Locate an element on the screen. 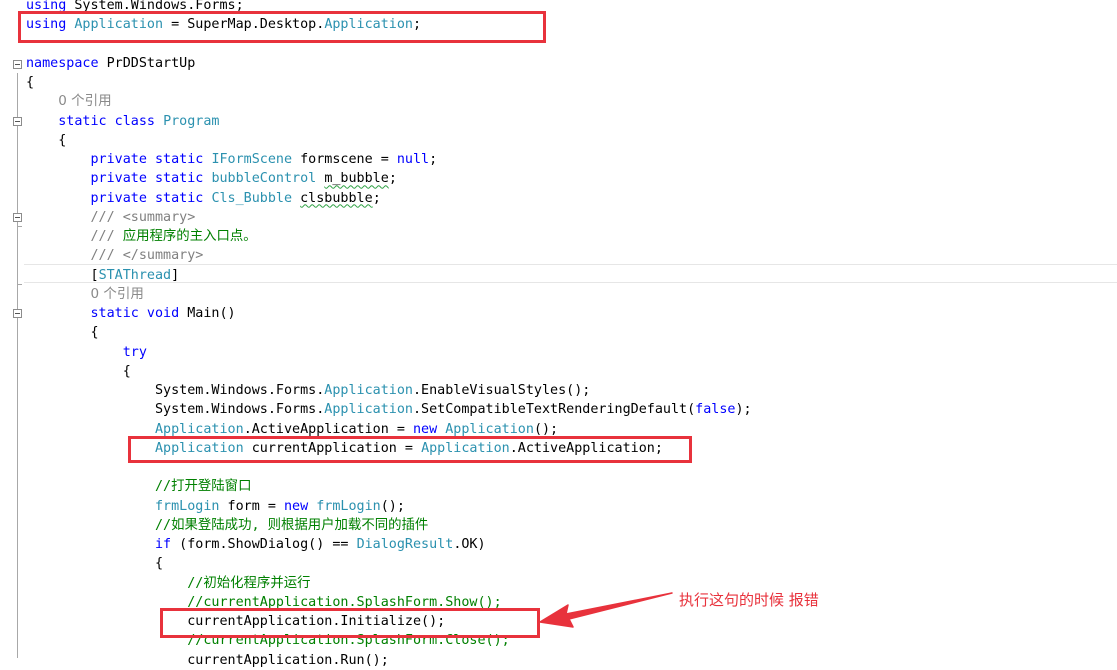  error-annotation: 执行这句的时候 报错 is located at coordinates (749, 600).